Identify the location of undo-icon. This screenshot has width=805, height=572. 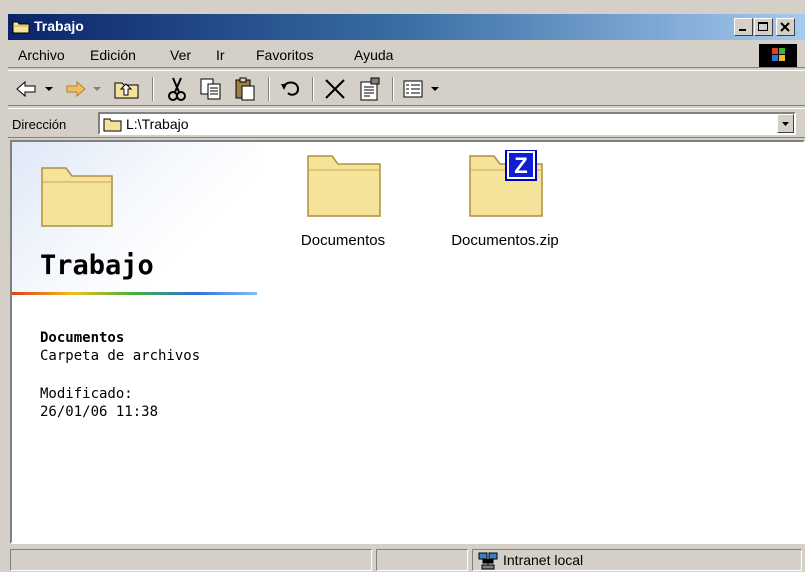
(290, 88).